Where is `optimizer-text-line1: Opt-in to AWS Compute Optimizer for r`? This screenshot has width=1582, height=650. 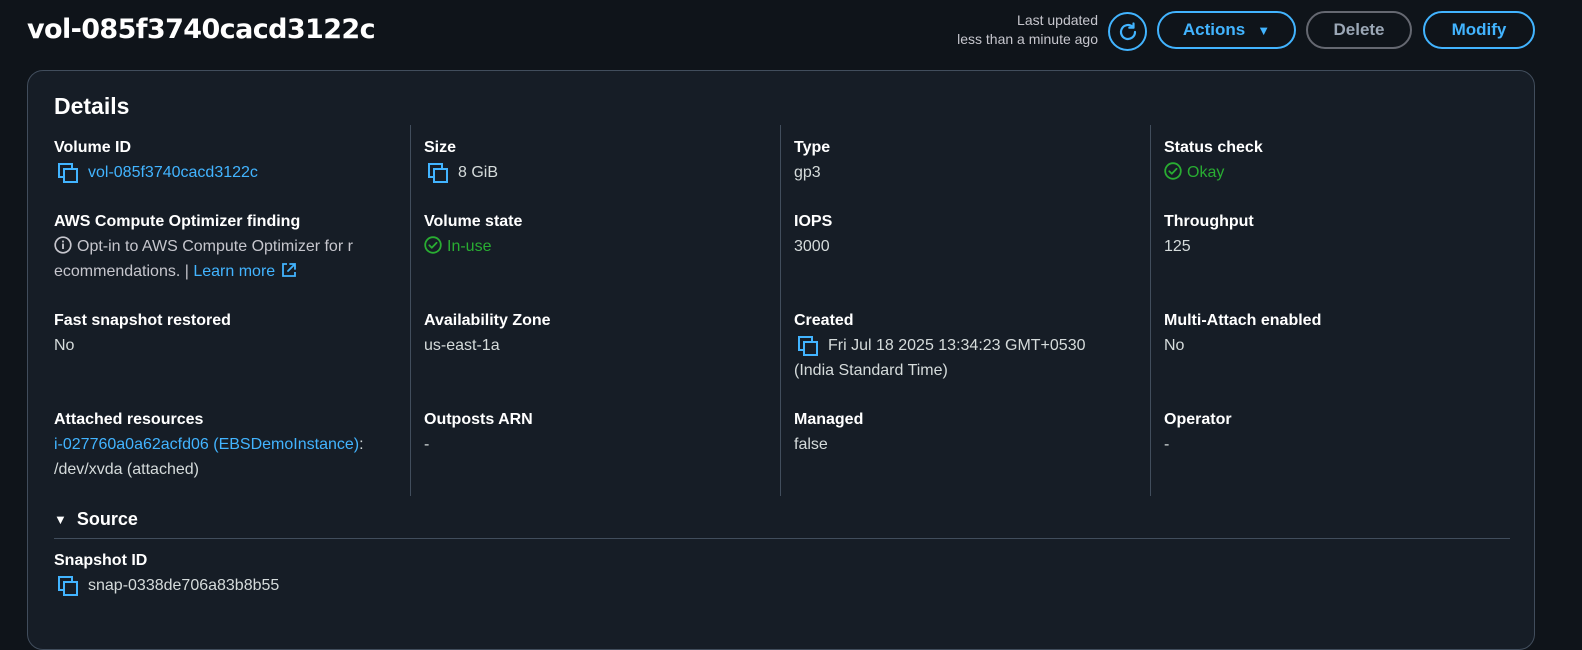 optimizer-text-line1: Opt-in to AWS Compute Optimizer for r is located at coordinates (215, 246).